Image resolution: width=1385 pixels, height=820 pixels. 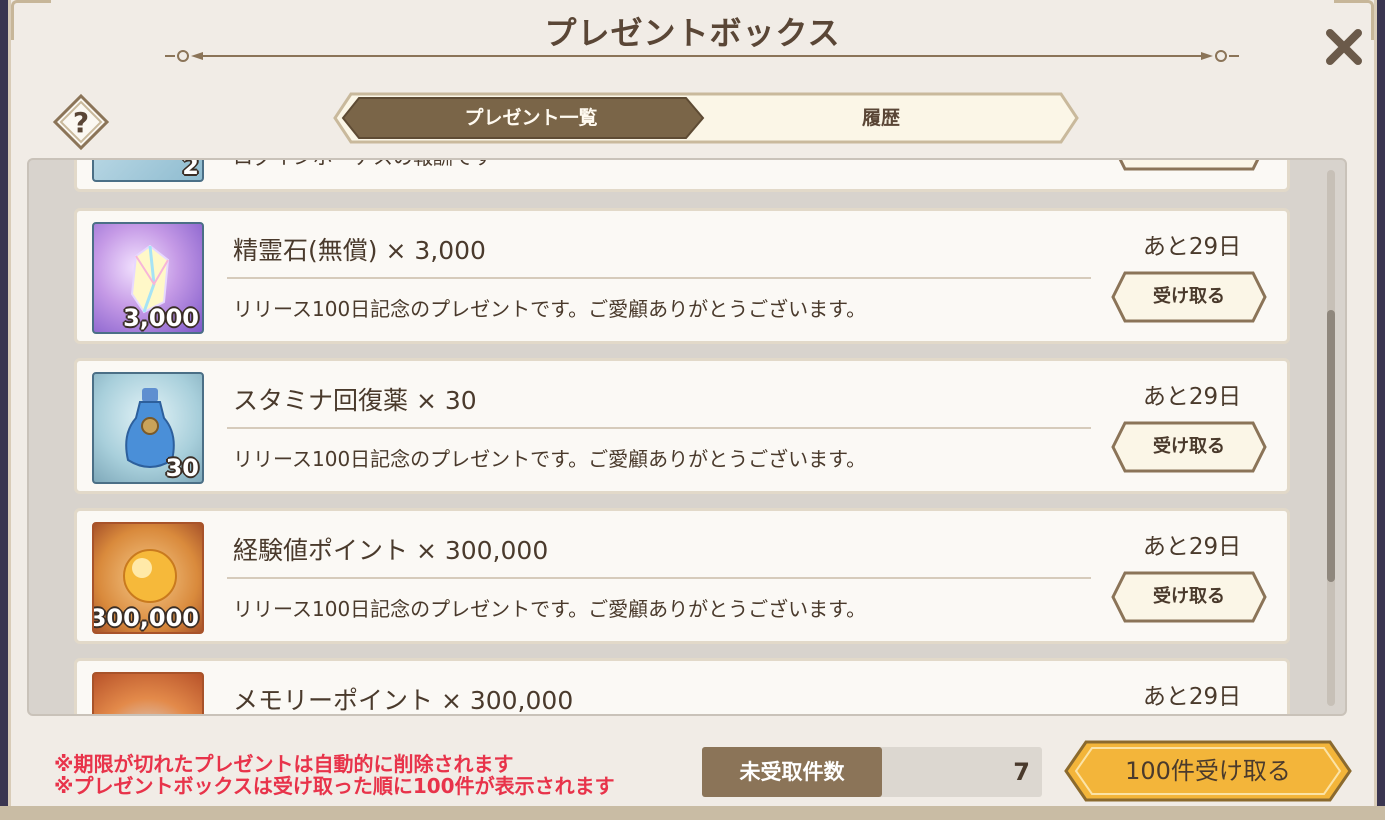 I want to click on item-count-badge: 30, so click(x=182, y=468).